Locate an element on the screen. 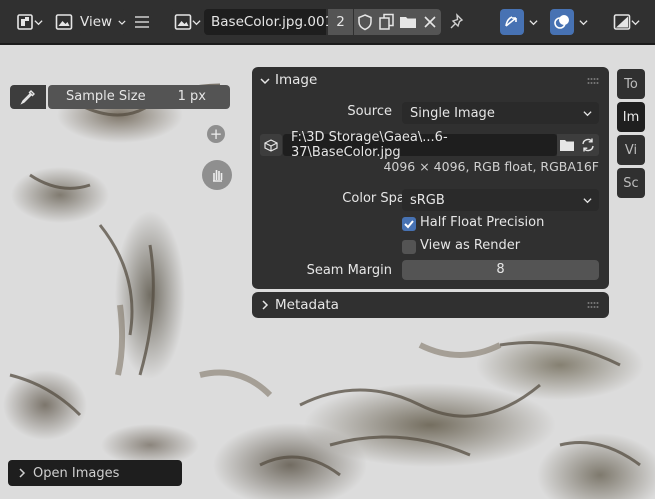 The height and width of the screenshot is (499, 655). browse-file-button is located at coordinates (567, 145).